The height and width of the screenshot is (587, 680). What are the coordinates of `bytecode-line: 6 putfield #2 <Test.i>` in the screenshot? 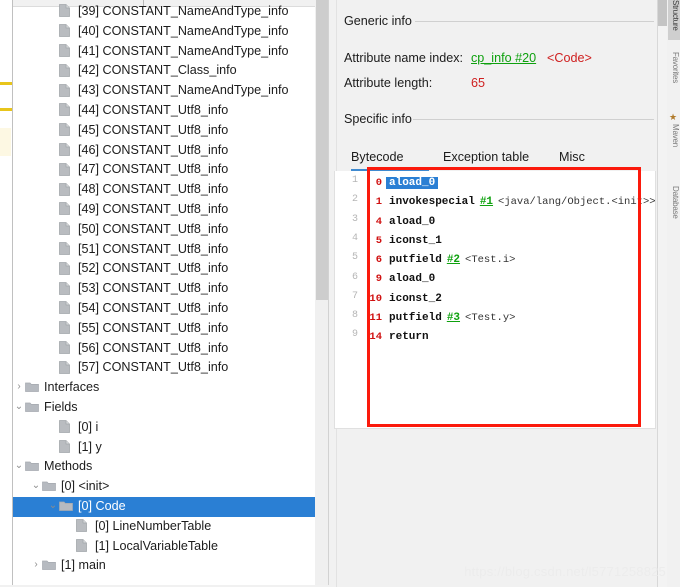 It's located at (510, 260).